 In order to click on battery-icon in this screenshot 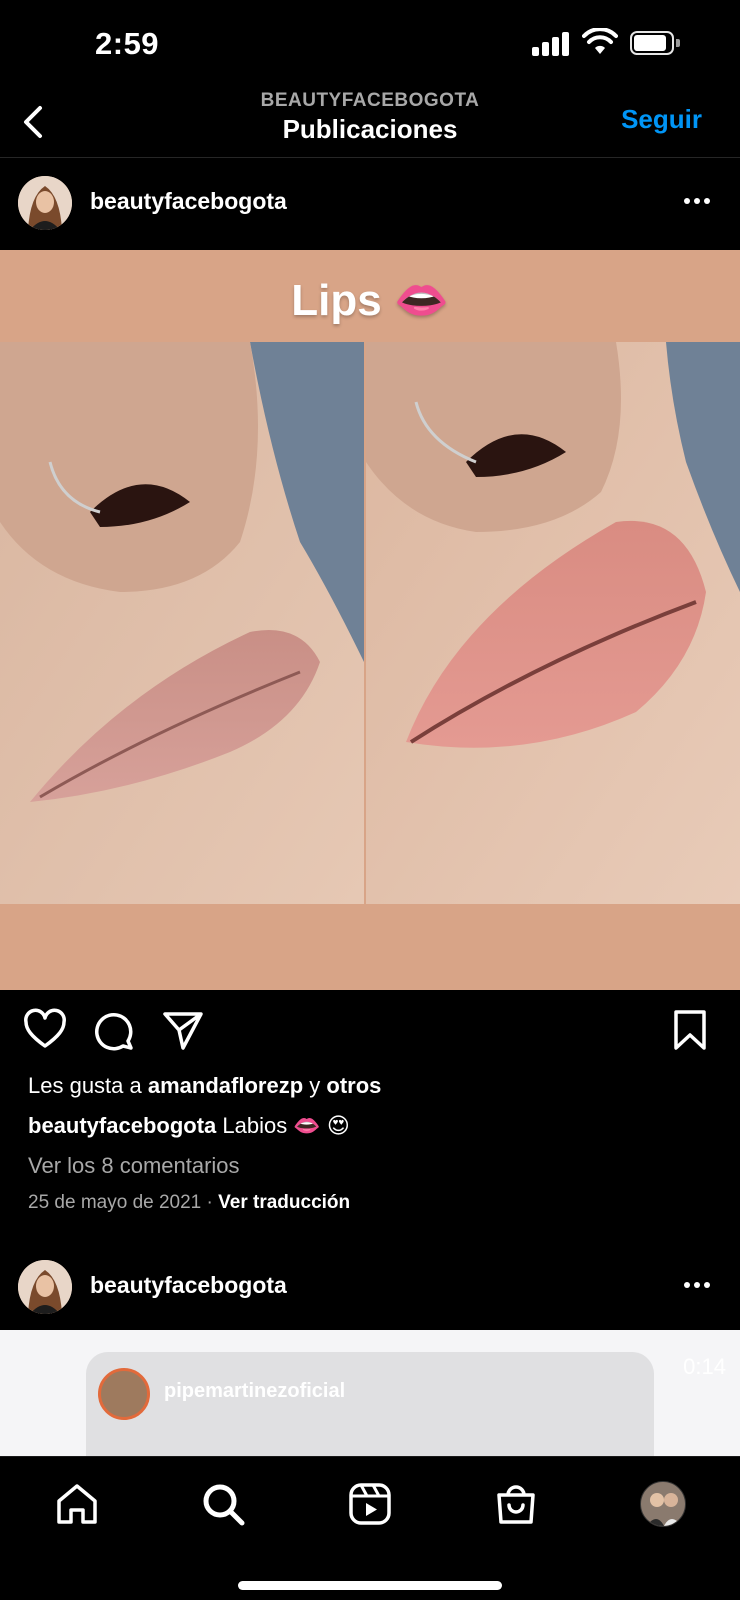, I will do `click(655, 43)`.